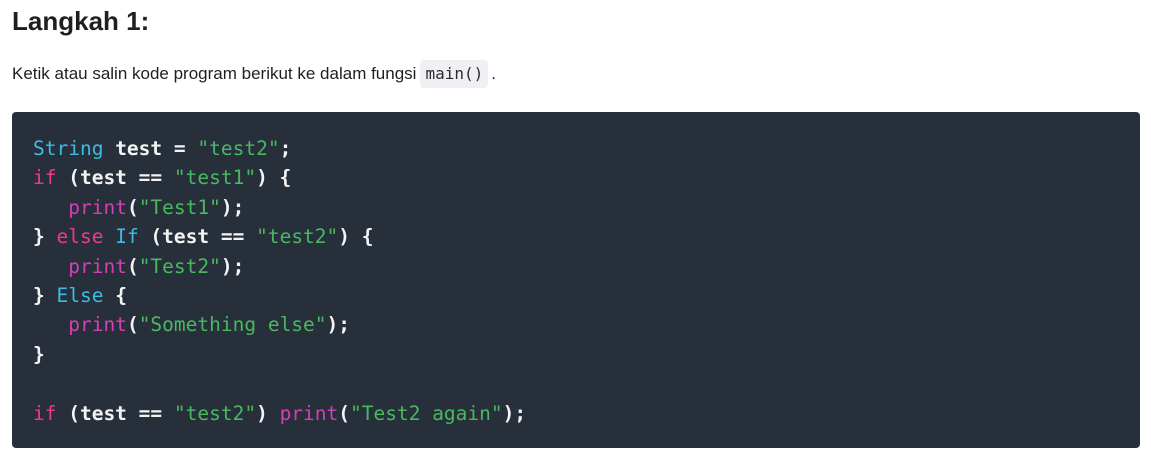 The width and height of the screenshot is (1151, 452). I want to click on code-token-type: If, so click(127, 237).